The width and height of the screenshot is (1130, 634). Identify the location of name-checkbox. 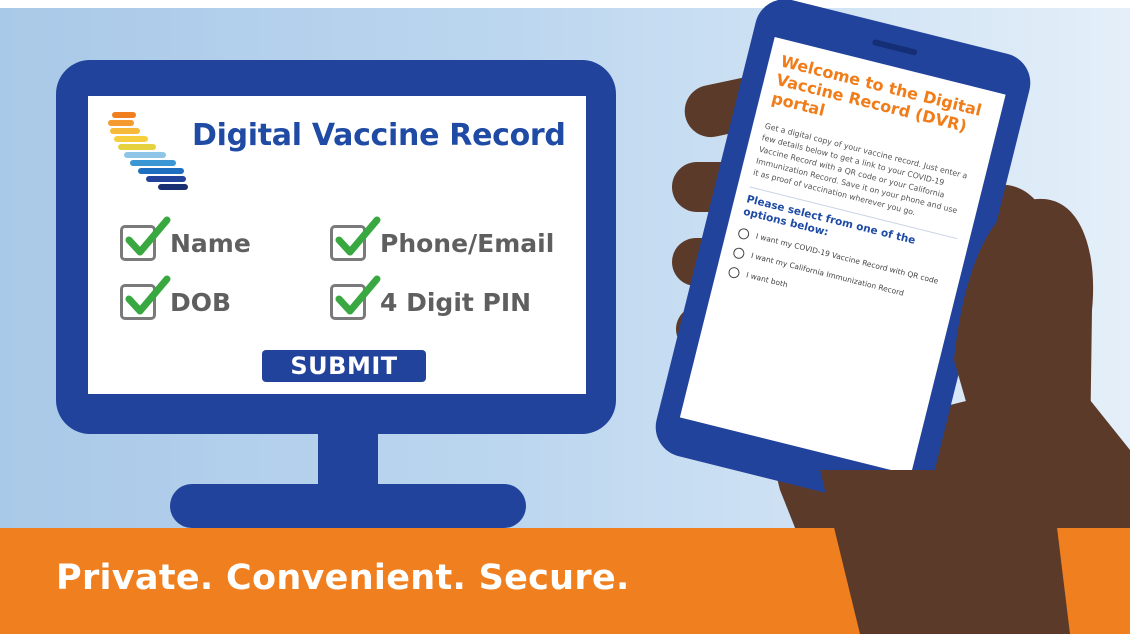
(145, 238).